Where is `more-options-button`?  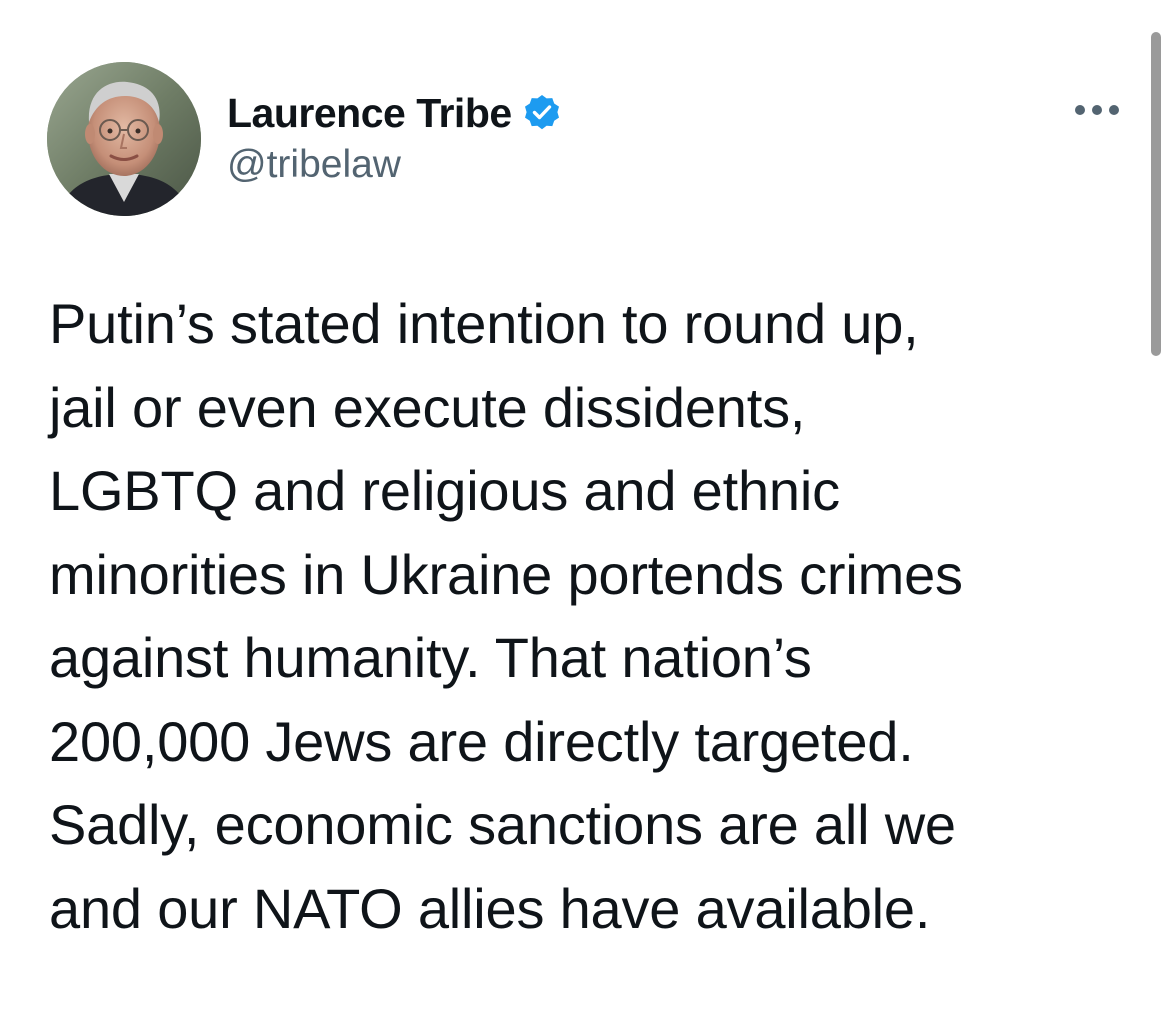
more-options-button is located at coordinates (1097, 110).